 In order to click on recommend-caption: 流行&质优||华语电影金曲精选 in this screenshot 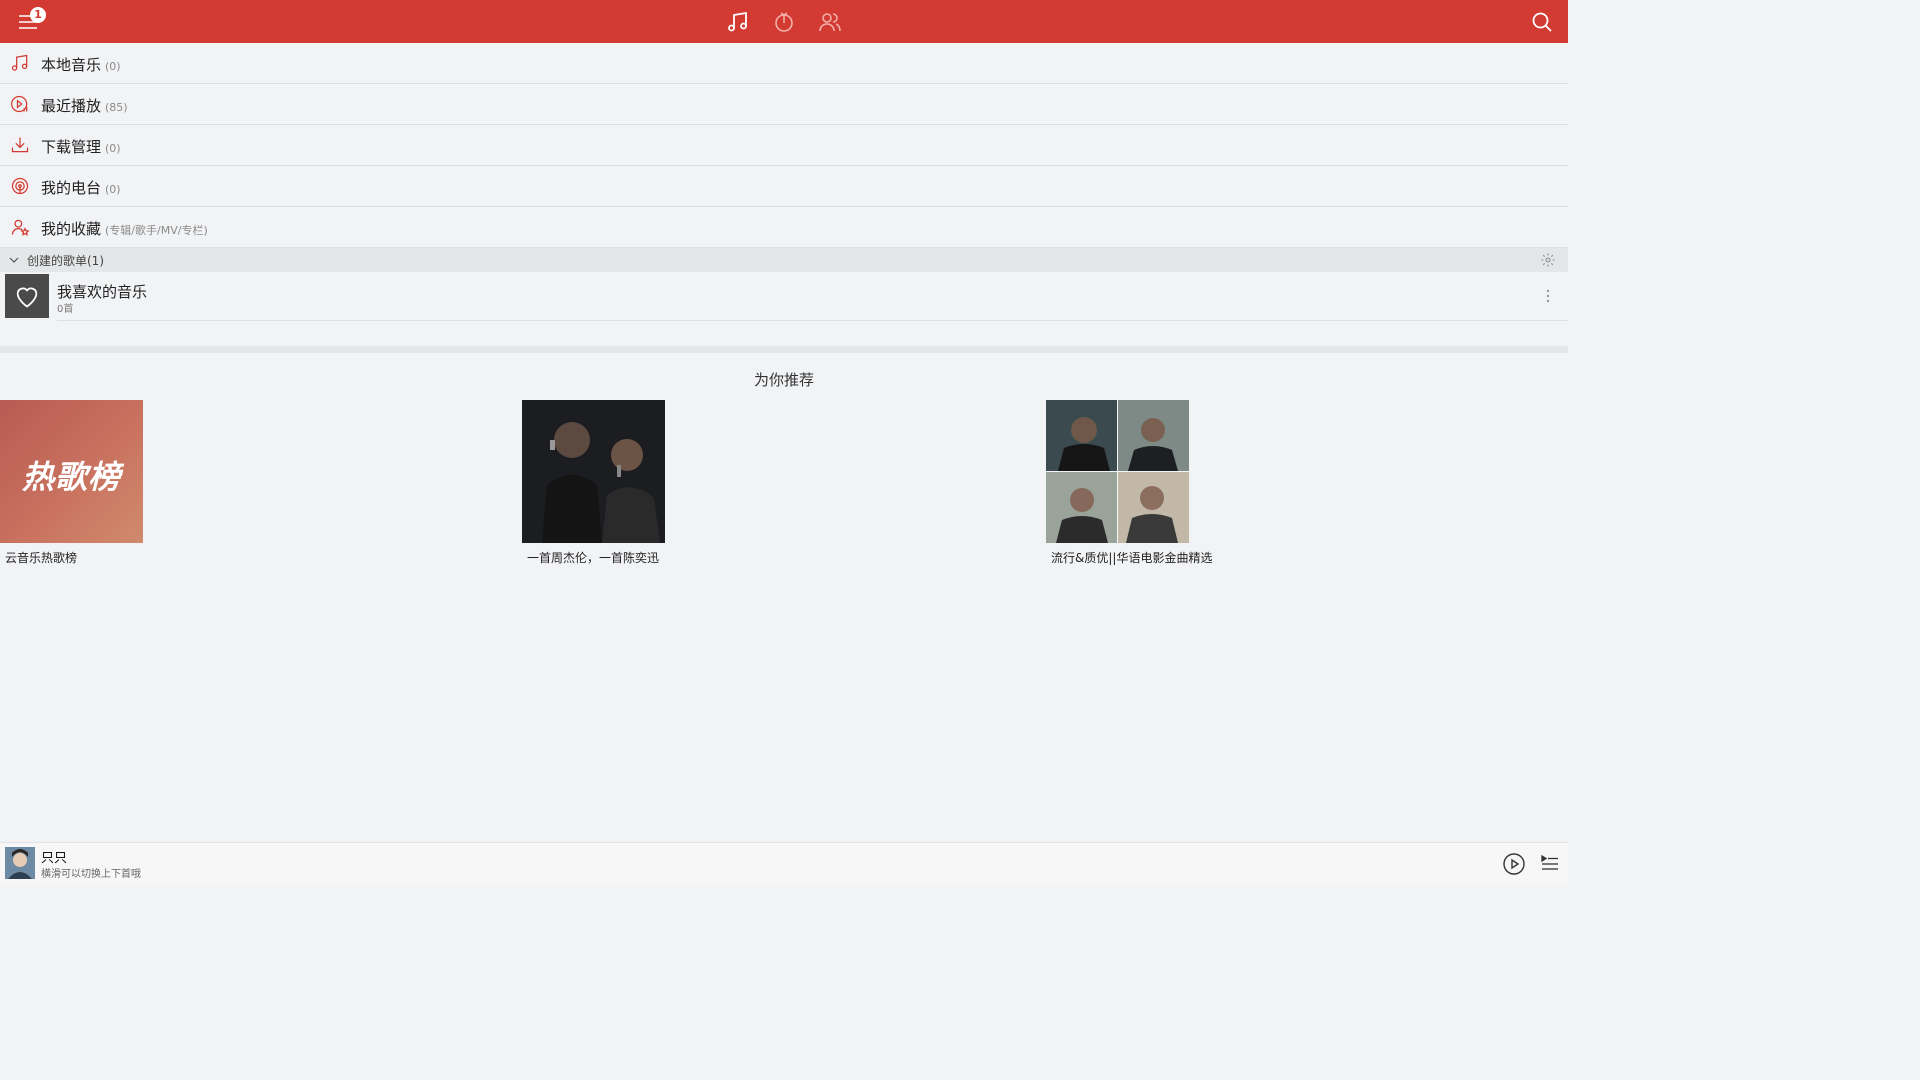, I will do `click(1132, 558)`.